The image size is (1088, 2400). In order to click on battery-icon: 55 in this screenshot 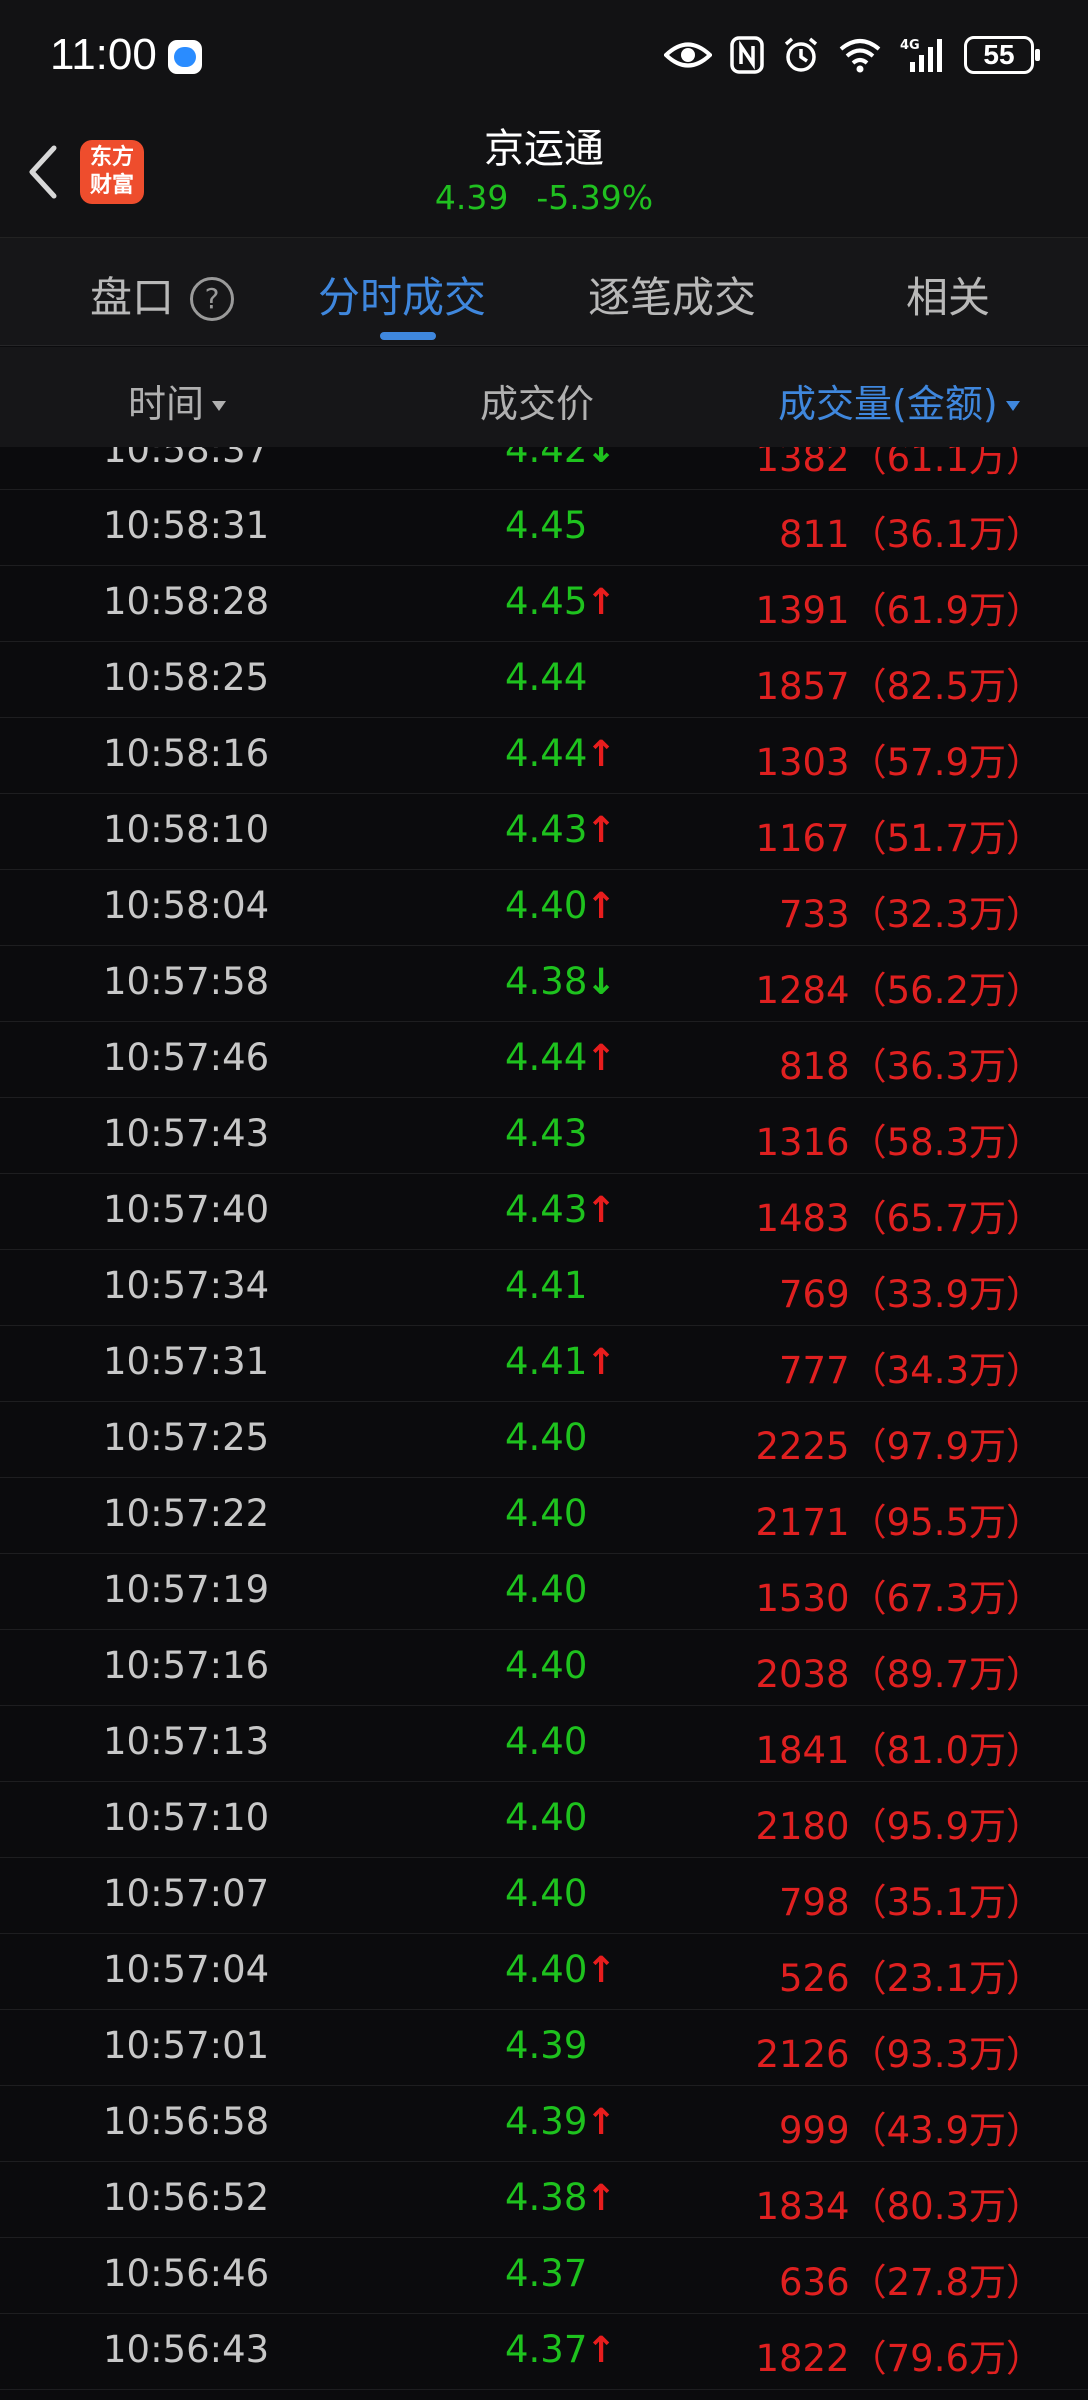, I will do `click(1002, 55)`.